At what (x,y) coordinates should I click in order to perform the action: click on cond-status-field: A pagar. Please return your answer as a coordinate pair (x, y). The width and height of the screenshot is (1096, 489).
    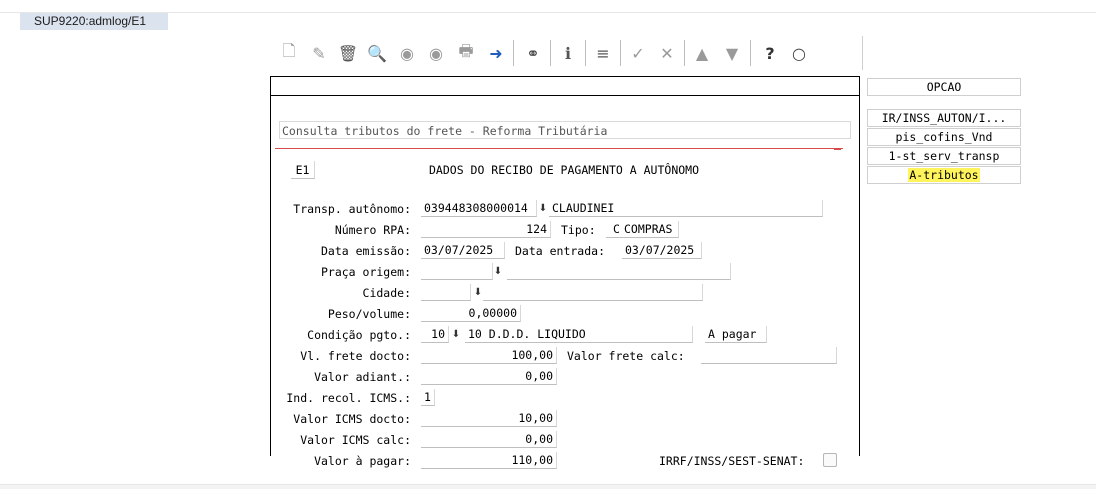
    Looking at the image, I should click on (736, 334).